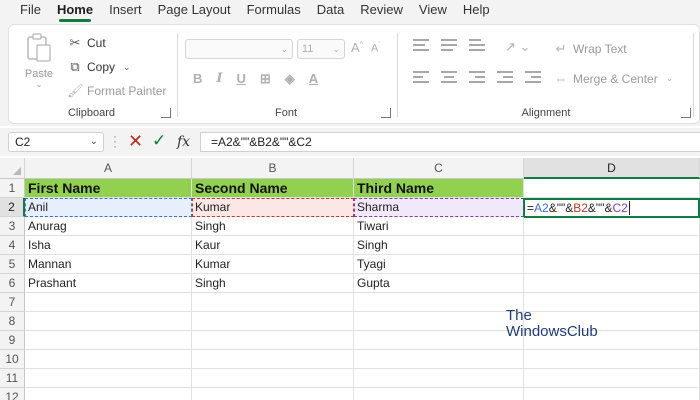  I want to click on row-header: 9, so click(12, 340).